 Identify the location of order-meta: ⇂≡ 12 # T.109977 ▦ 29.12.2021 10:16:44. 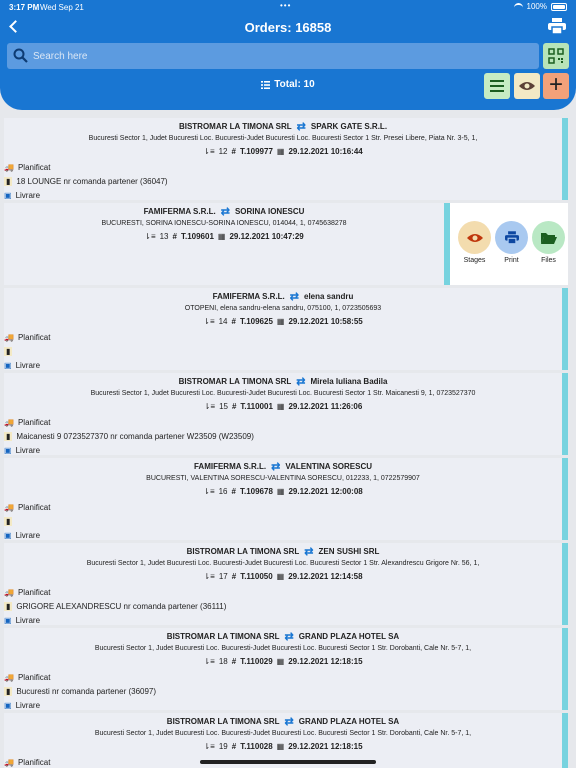
(283, 151).